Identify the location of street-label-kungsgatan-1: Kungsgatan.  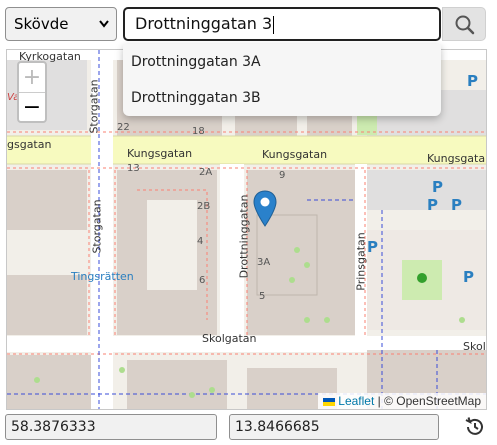
(160, 153).